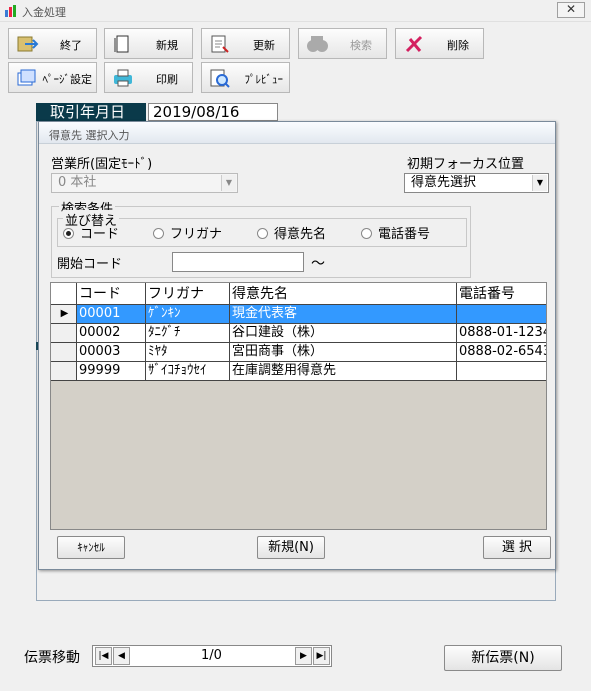  Describe the element at coordinates (220, 44) in the screenshot. I see `update-icon` at that location.